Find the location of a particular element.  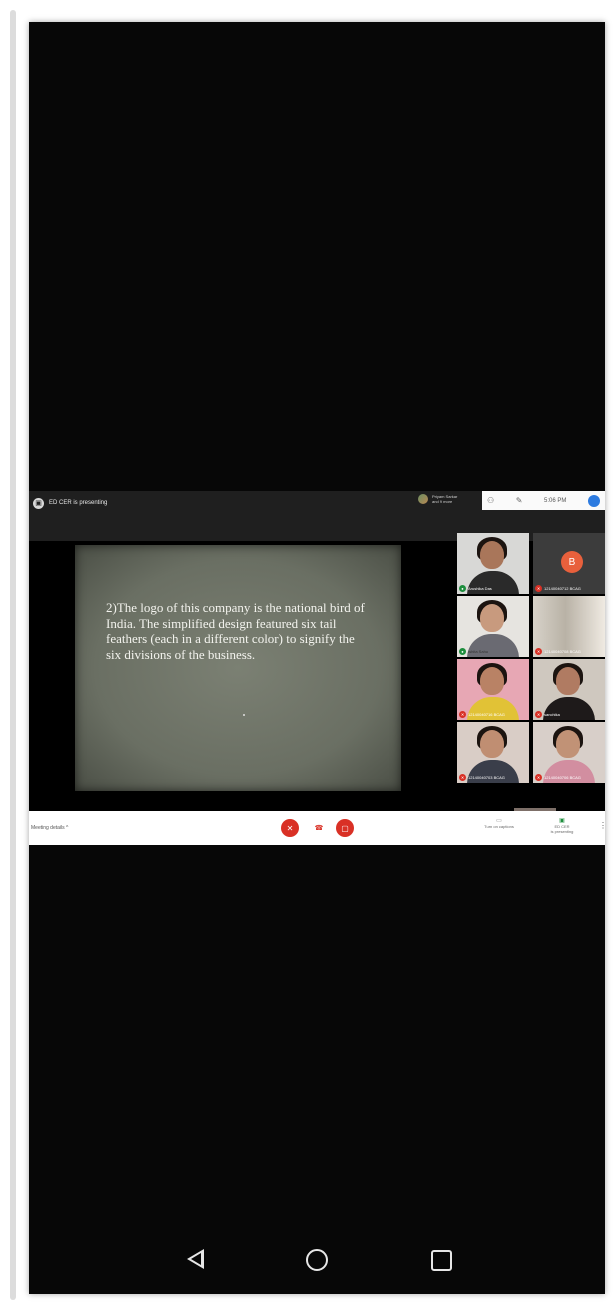

status-time: 5:06 PM is located at coordinates (555, 500).